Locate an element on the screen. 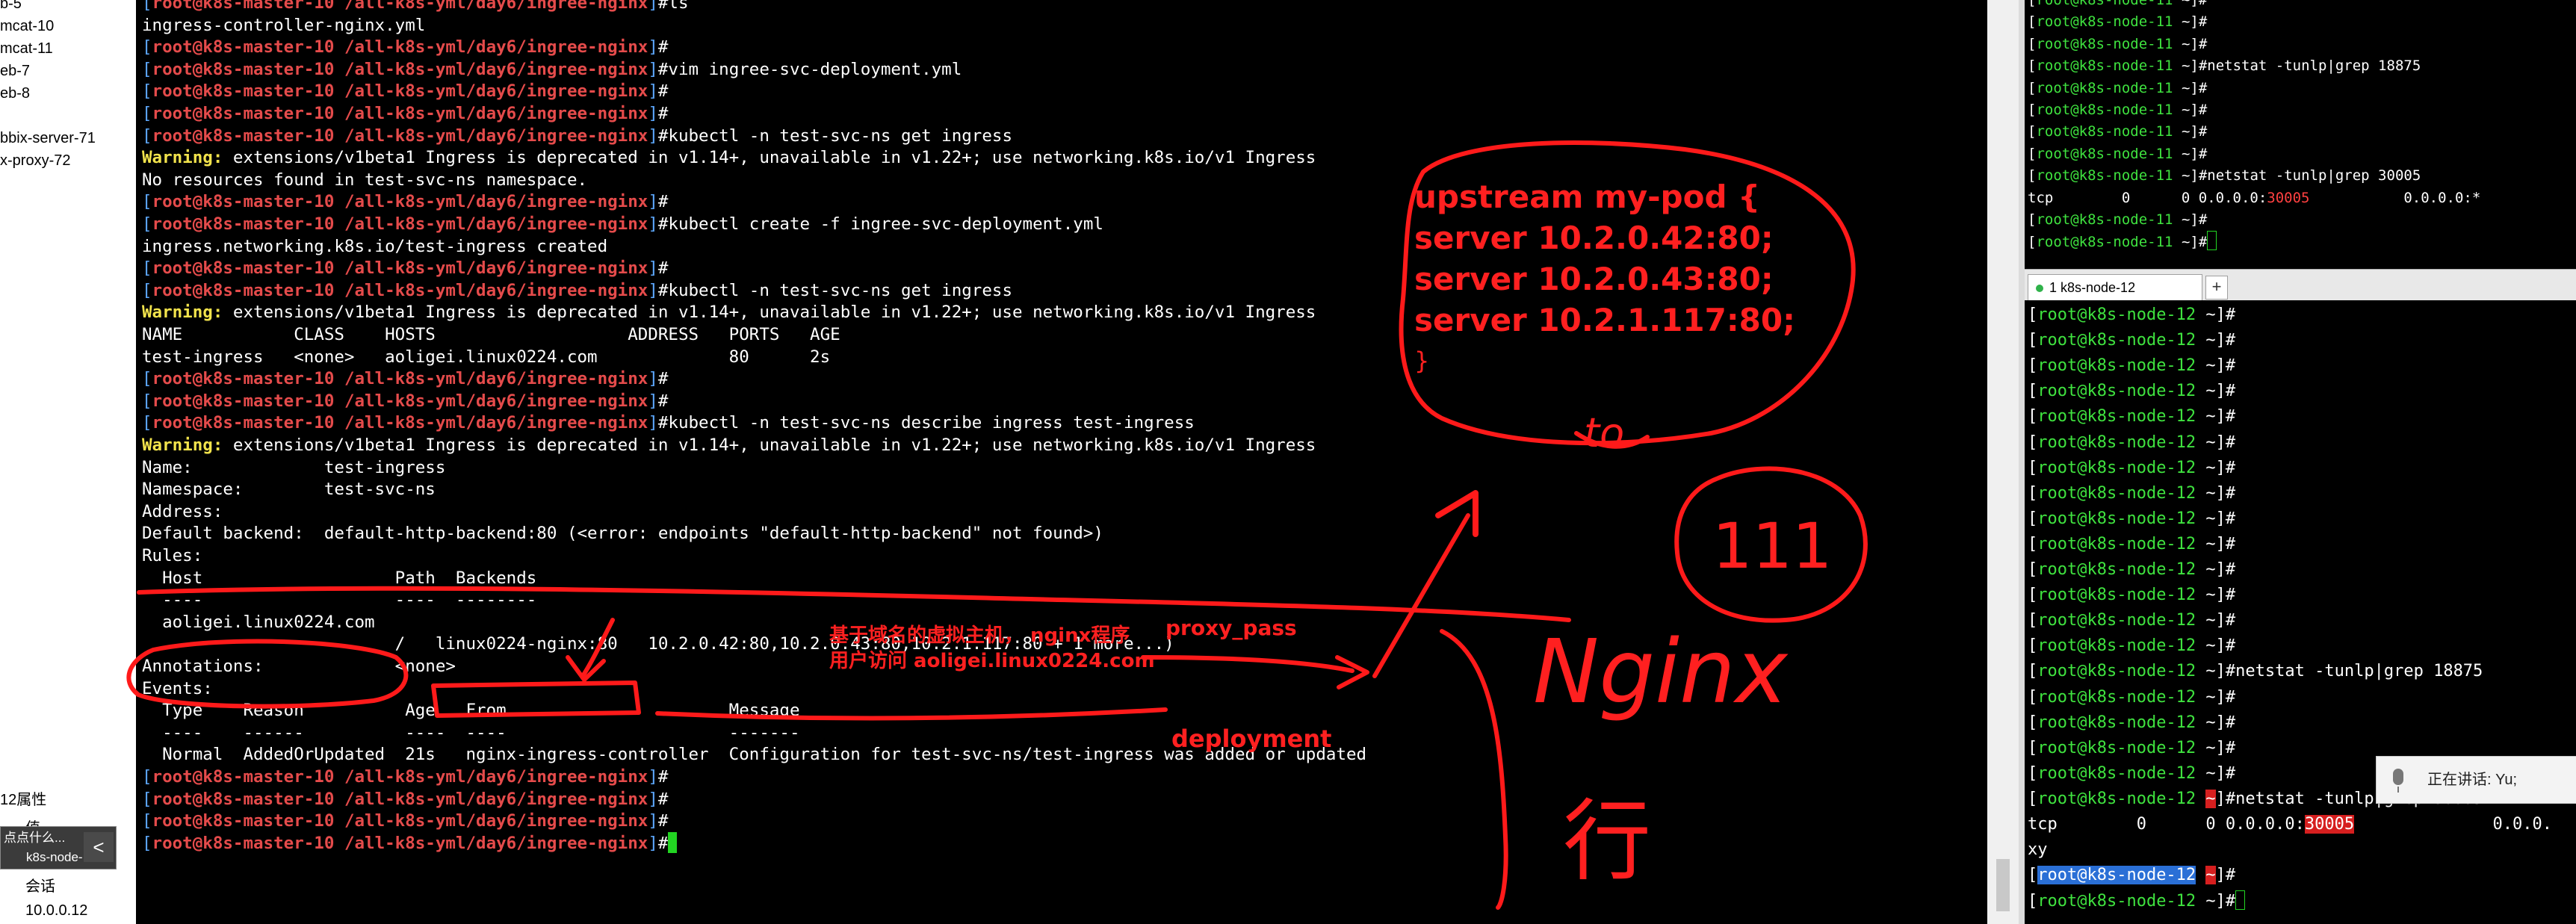 This screenshot has height=924, width=2576. session-item: mcat-10 is located at coordinates (27, 26).